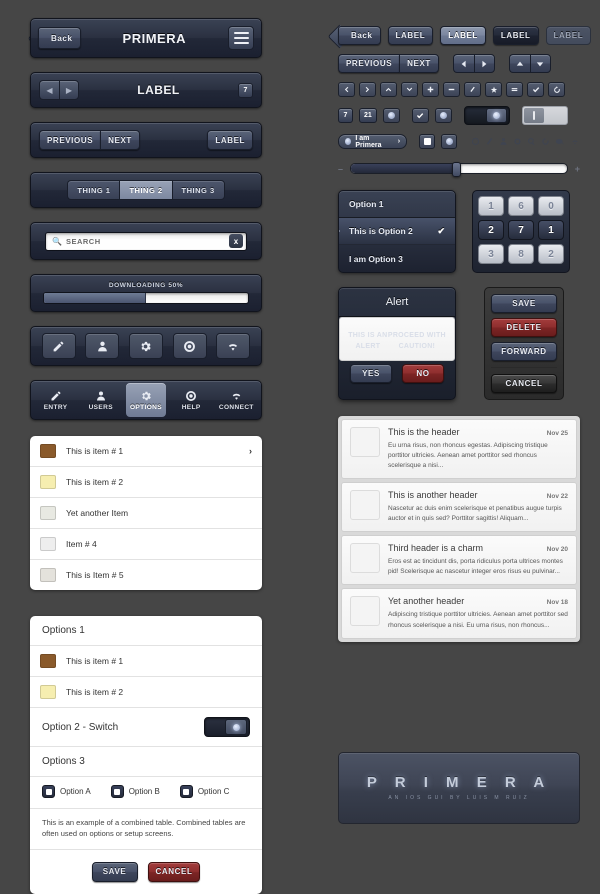 The image size is (600, 894). What do you see at coordinates (514, 89) in the screenshot?
I see `equals-icon` at bounding box center [514, 89].